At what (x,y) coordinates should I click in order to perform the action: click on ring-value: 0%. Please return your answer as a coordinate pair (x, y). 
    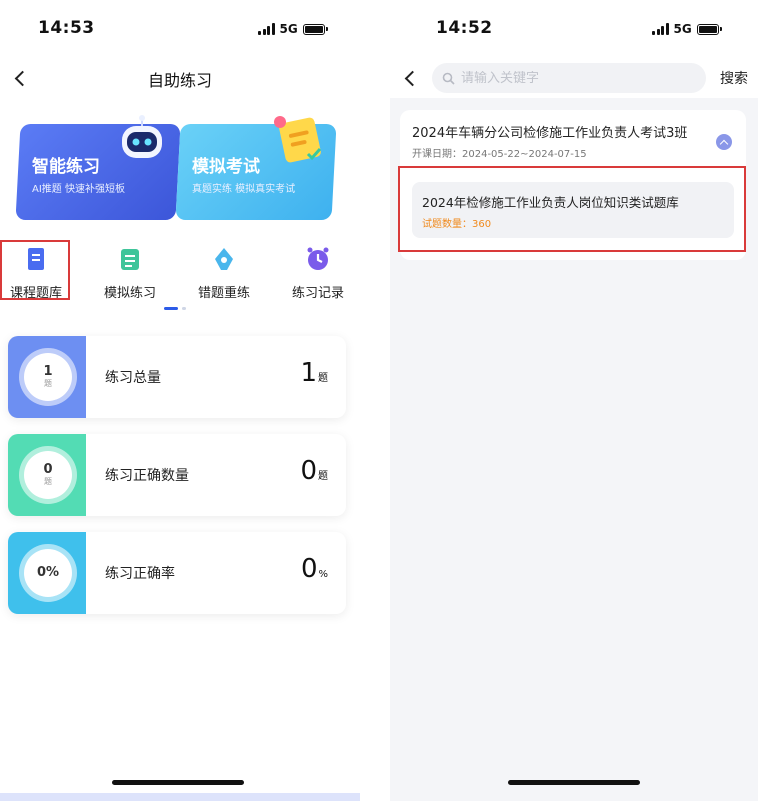
    Looking at the image, I should click on (48, 572).